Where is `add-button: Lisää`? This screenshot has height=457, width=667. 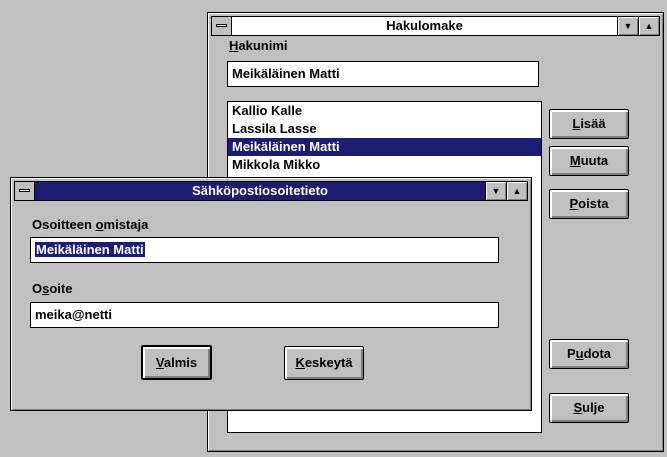 add-button: Lisää is located at coordinates (589, 124).